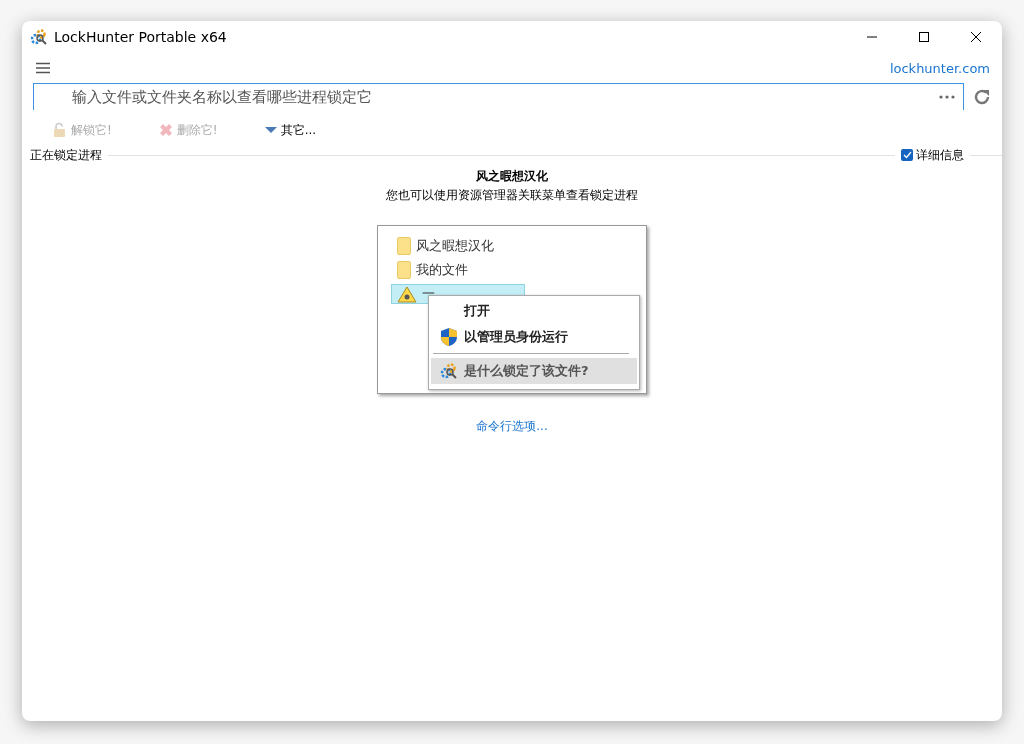 The width and height of the screenshot is (1024, 744). What do you see at coordinates (504, 97) in the screenshot?
I see `search-input: 输入文件或文件夹名称以查看哪些进程锁定它` at bounding box center [504, 97].